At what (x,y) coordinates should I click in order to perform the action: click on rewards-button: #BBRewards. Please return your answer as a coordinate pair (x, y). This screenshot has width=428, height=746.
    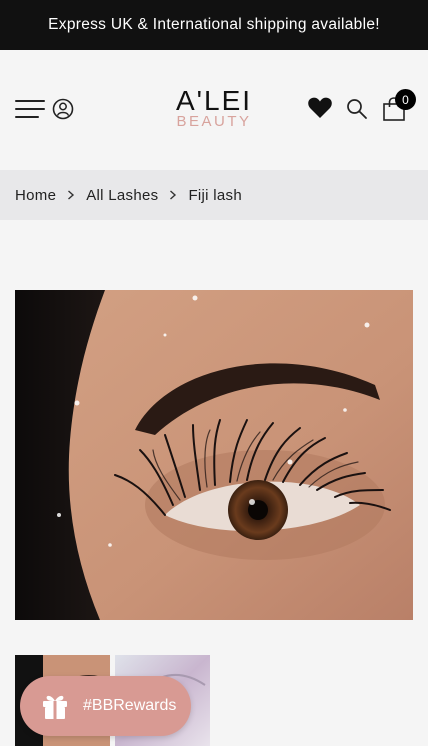
    Looking at the image, I should click on (105, 706).